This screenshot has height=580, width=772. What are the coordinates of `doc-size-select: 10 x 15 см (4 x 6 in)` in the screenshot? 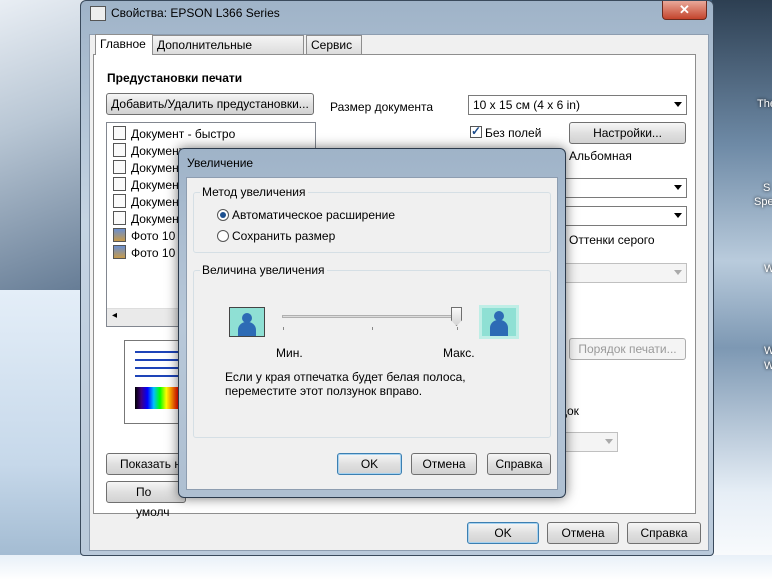 It's located at (577, 105).